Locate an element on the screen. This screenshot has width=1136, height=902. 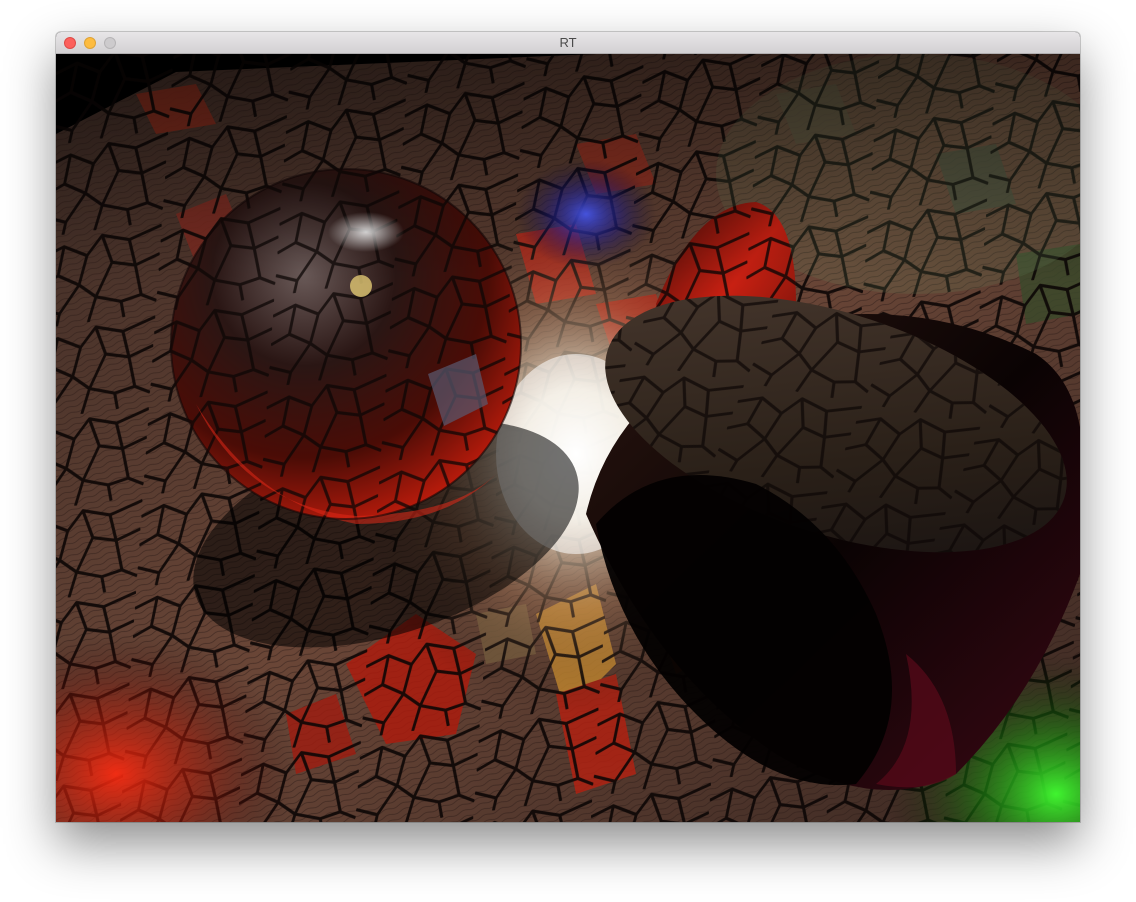
window-title: RT is located at coordinates (568, 42).